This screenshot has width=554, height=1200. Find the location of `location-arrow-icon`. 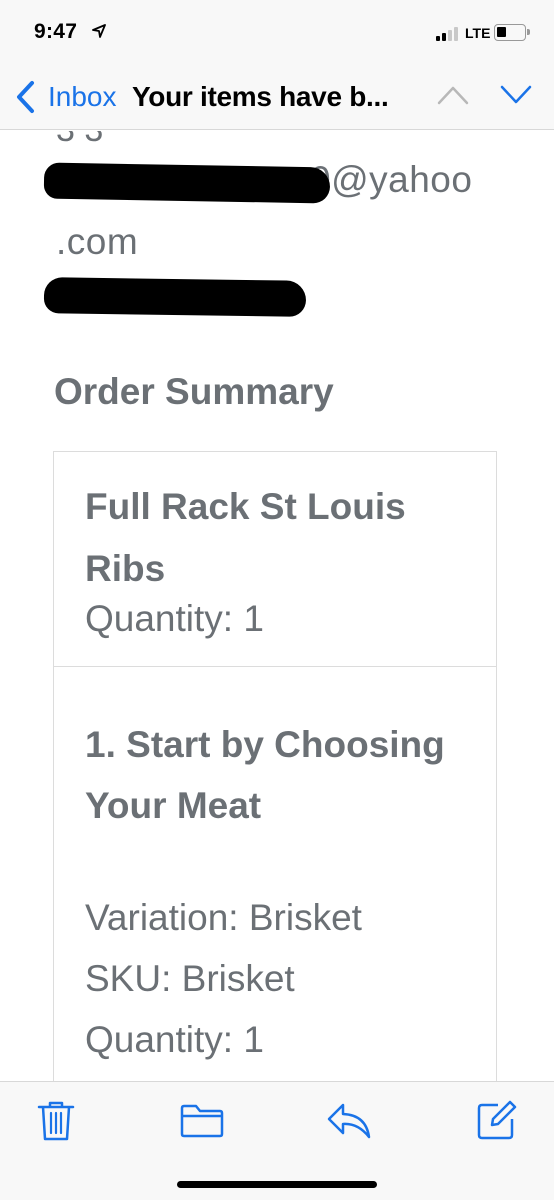

location-arrow-icon is located at coordinates (99, 31).